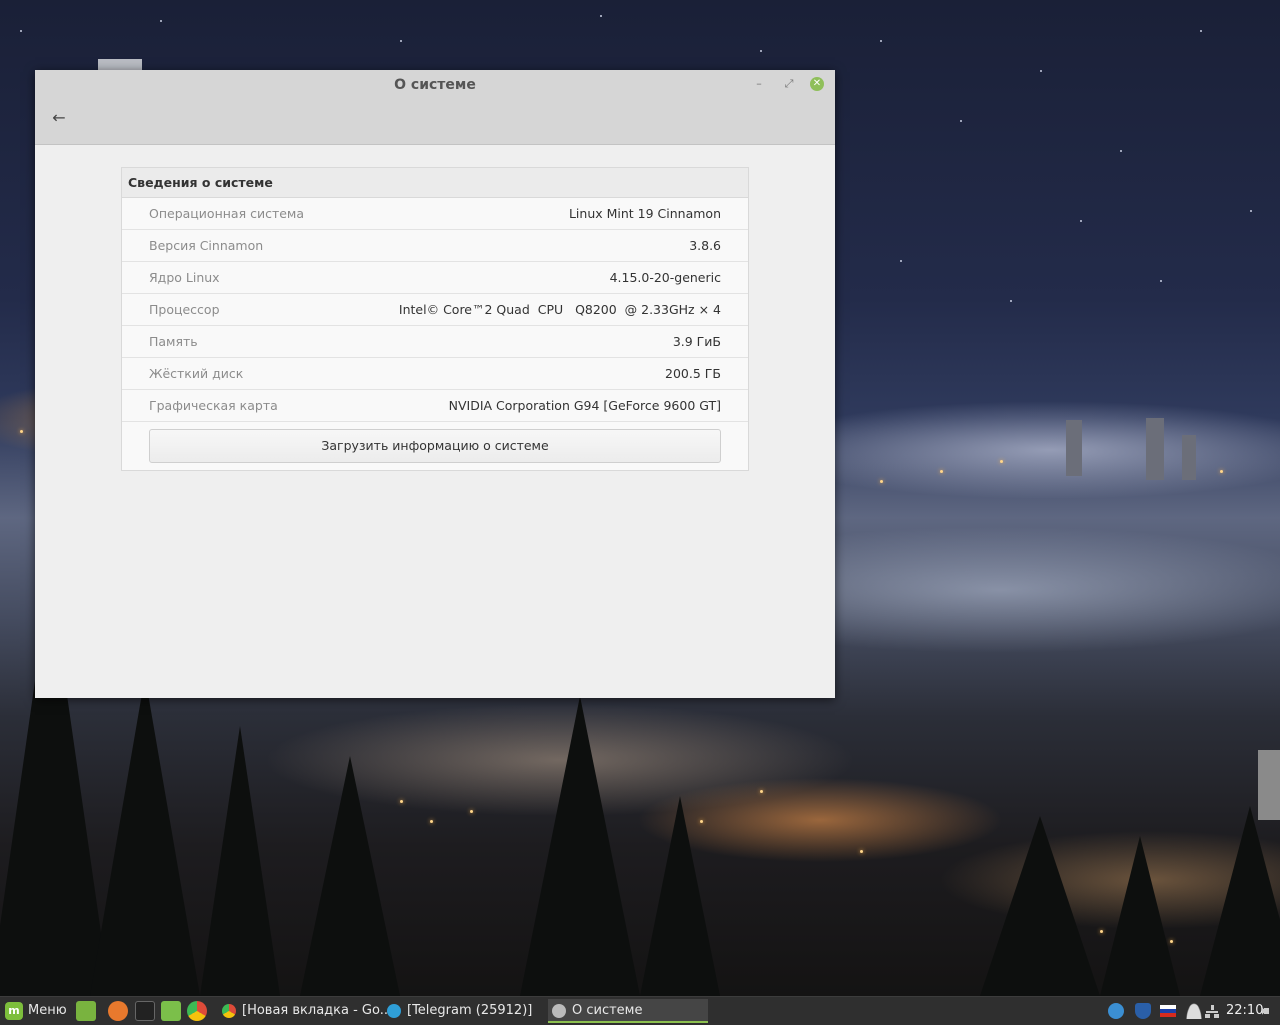 This screenshot has height=1025, width=1280. I want to click on window-titlebar: О системе – ⤢ ✕ ←, so click(435, 107).